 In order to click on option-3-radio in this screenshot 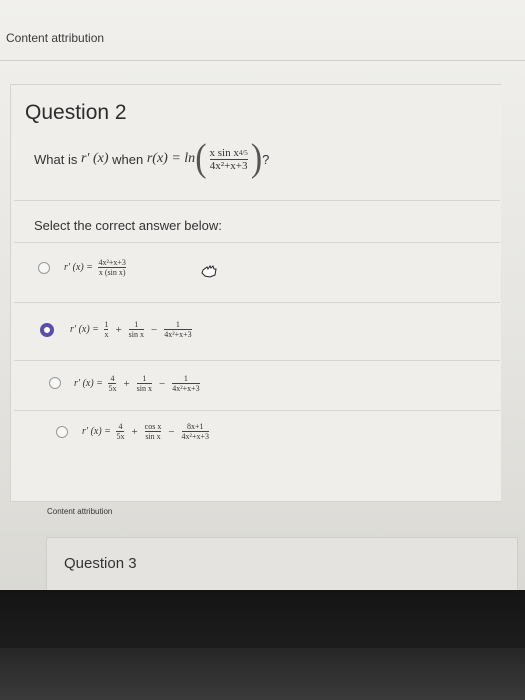, I will do `click(55, 383)`.